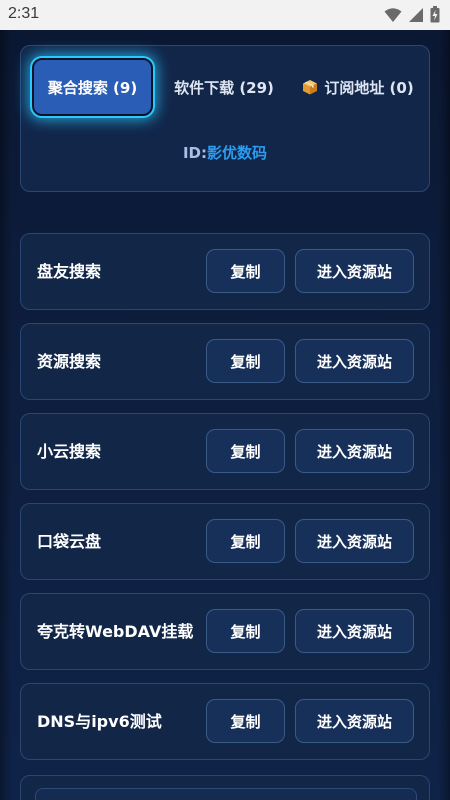 This screenshot has width=450, height=800. Describe the element at coordinates (226, 794) in the screenshot. I see `partial-card-inner` at that location.